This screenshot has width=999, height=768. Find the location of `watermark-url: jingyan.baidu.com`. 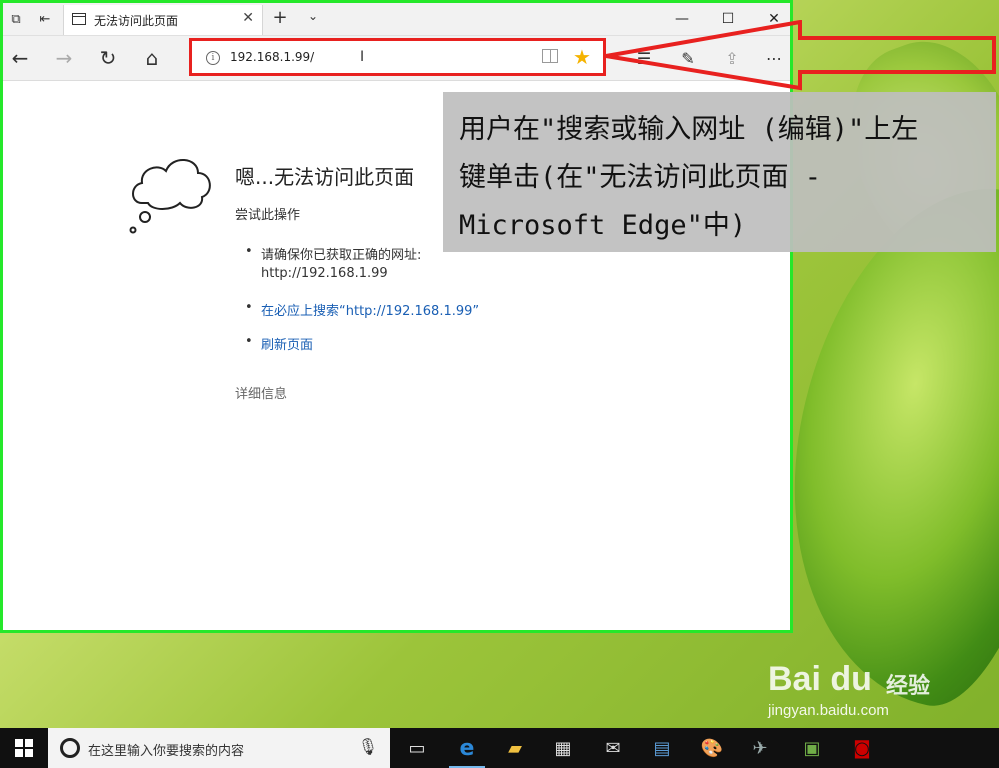

watermark-url: jingyan.baidu.com is located at coordinates (828, 710).